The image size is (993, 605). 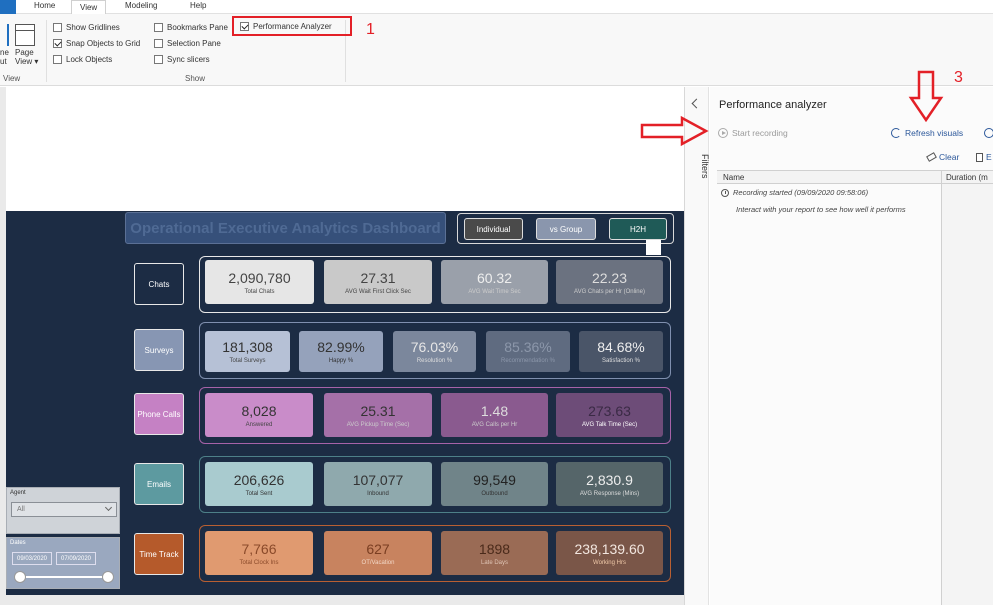 What do you see at coordinates (733, 177) in the screenshot?
I see `column-name-header: Name` at bounding box center [733, 177].